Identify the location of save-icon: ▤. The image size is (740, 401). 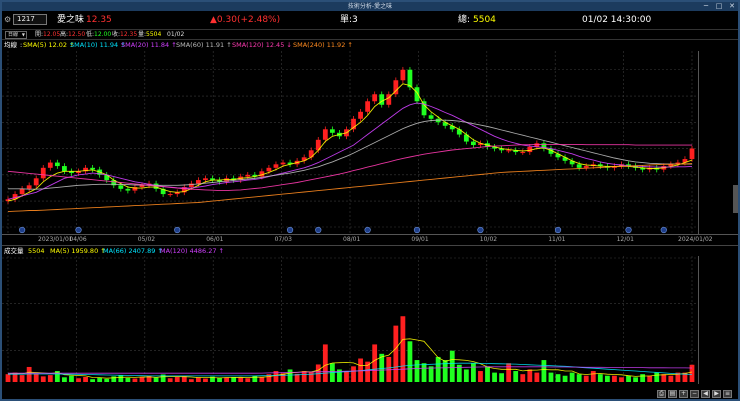
(672, 394).